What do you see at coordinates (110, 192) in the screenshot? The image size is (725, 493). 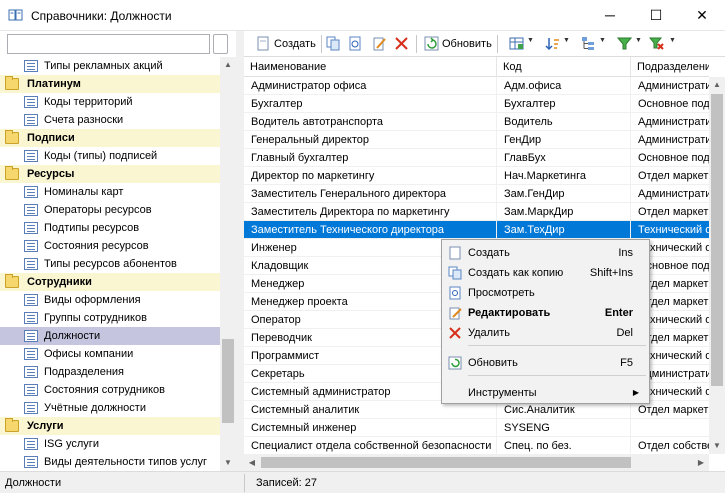 I see `tree-item: Номиналы карт` at bounding box center [110, 192].